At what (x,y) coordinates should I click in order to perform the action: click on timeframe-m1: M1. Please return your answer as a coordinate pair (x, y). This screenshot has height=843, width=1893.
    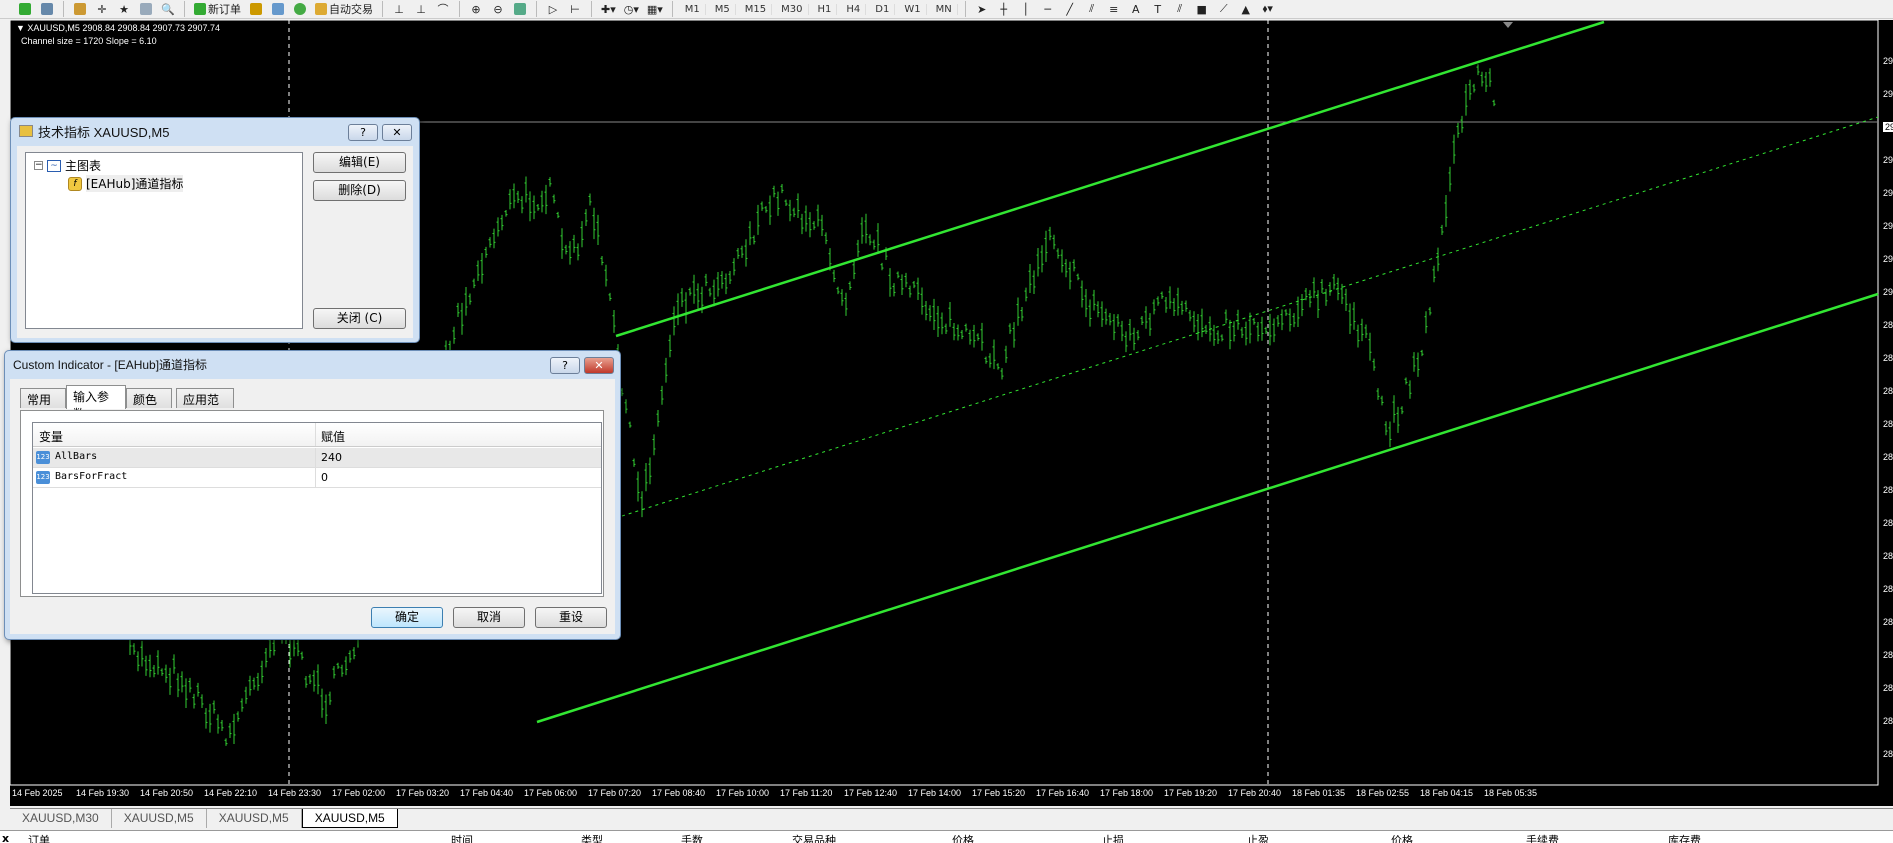
    Looking at the image, I should click on (693, 9).